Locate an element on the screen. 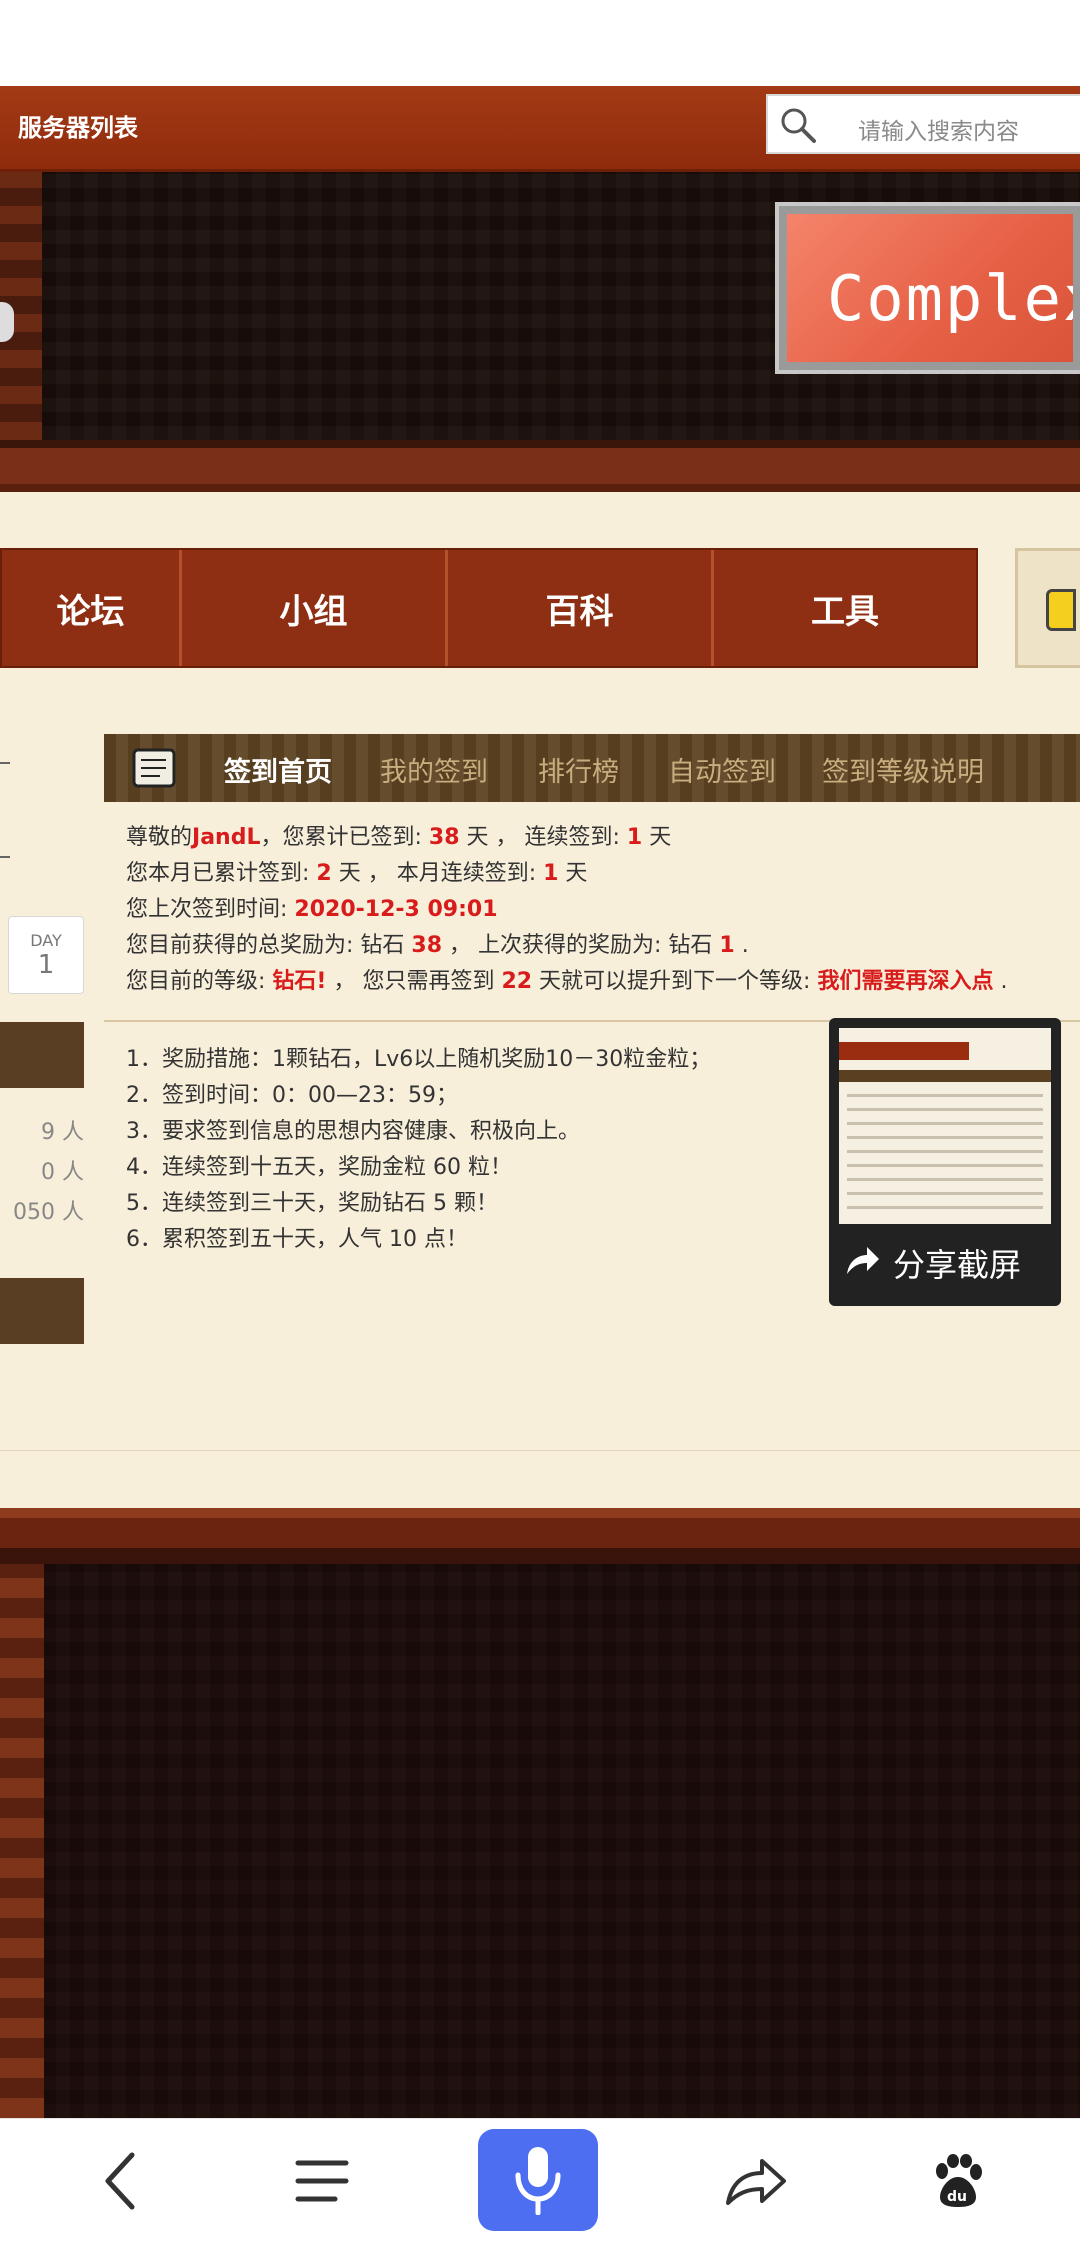  tab-signin-home: 签到首页 is located at coordinates (278, 769).